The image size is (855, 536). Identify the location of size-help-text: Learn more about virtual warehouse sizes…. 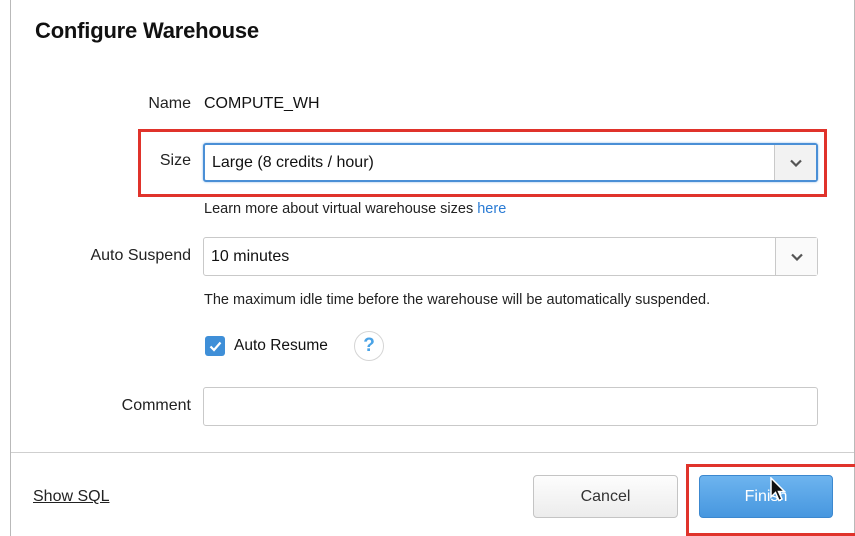
(355, 209).